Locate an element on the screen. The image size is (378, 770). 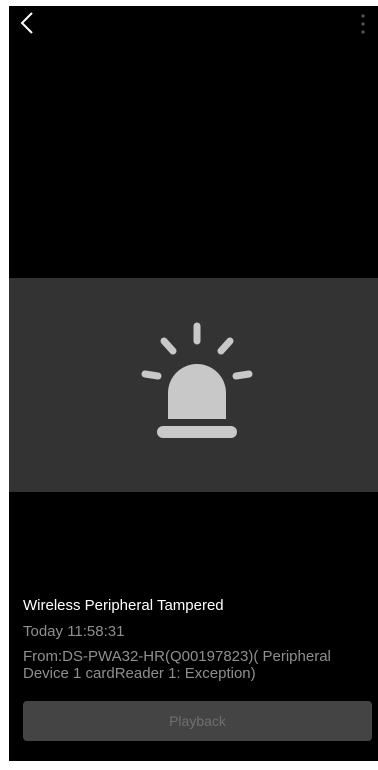
chevron-left-icon is located at coordinates (26, 23).